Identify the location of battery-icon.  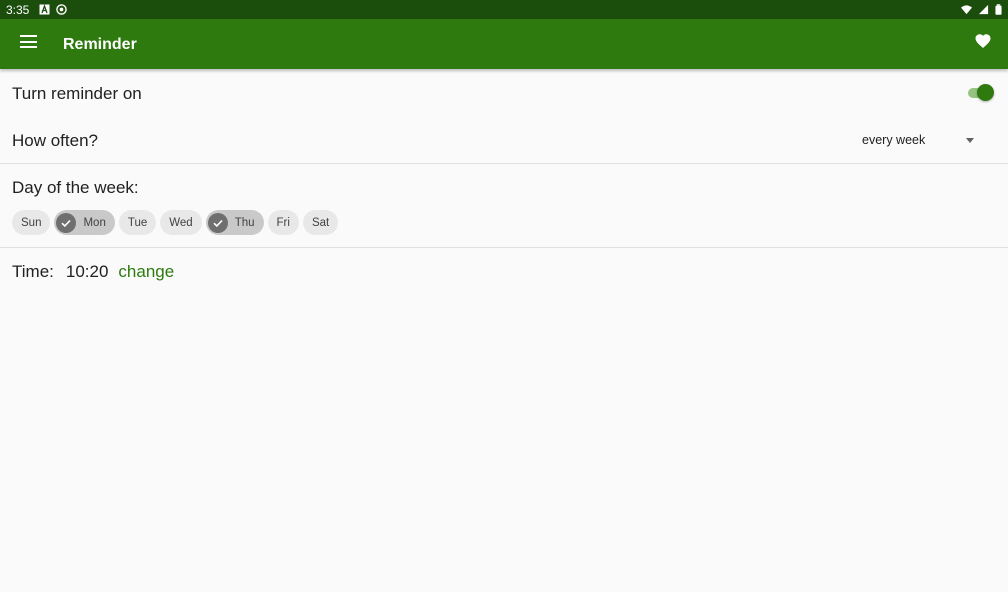
(998, 9).